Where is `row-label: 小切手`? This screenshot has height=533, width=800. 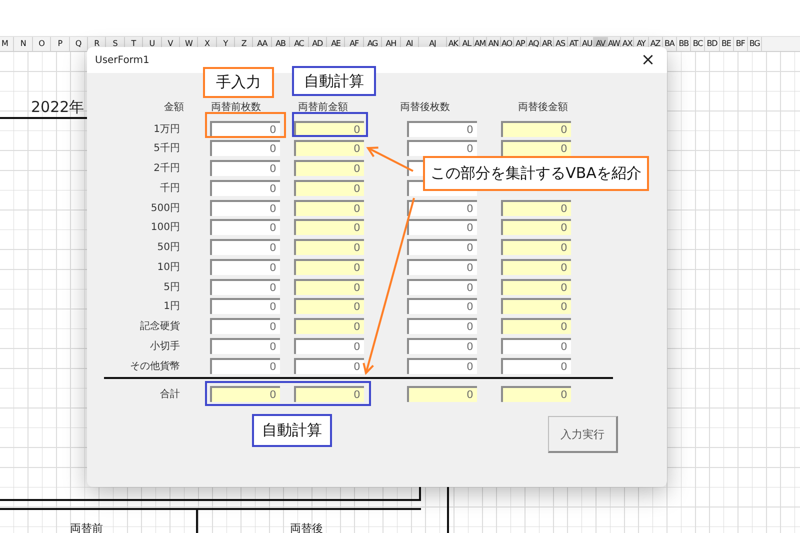
row-label: 小切手 is located at coordinates (165, 346).